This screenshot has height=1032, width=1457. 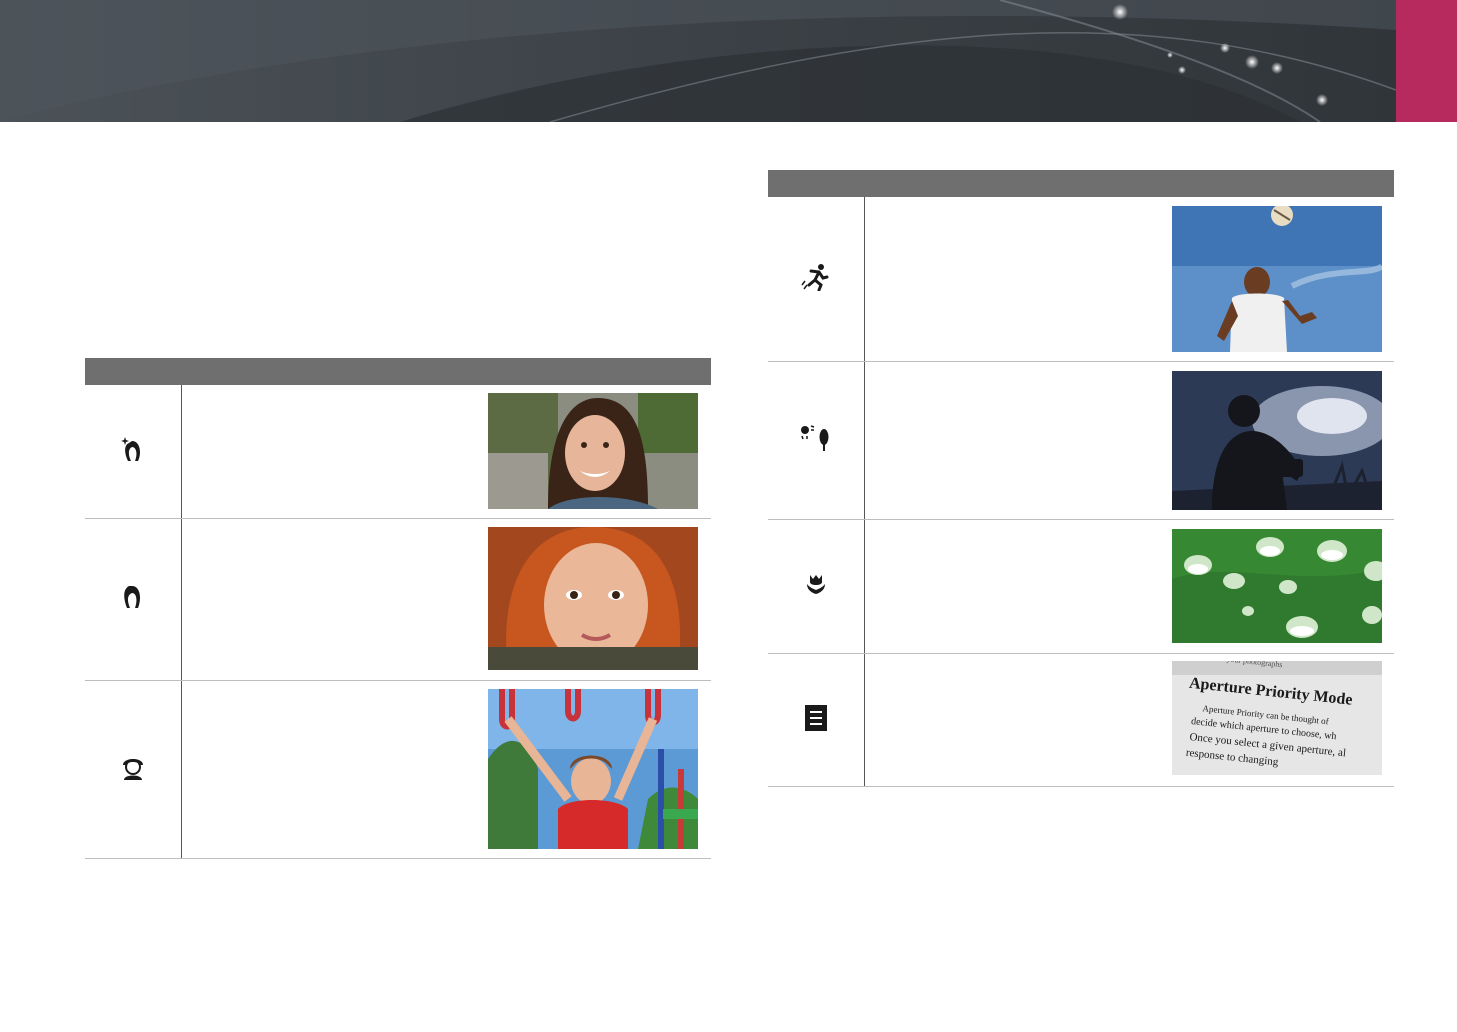 I want to click on macro-flower-icon, so click(x=816, y=587).